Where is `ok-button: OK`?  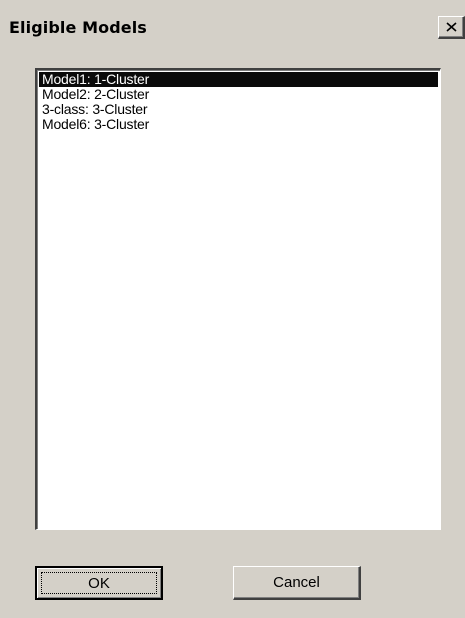 ok-button: OK is located at coordinates (99, 583).